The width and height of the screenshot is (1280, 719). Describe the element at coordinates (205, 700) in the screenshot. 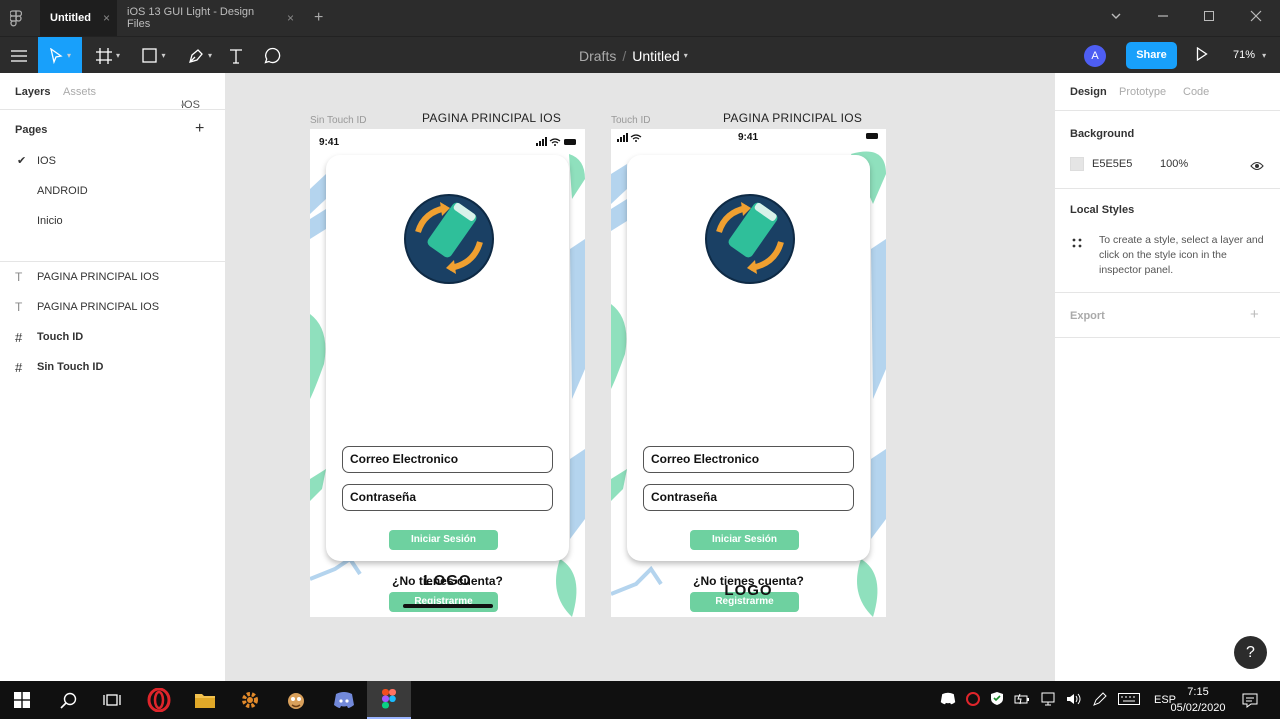

I see `file-explorer-icon` at that location.